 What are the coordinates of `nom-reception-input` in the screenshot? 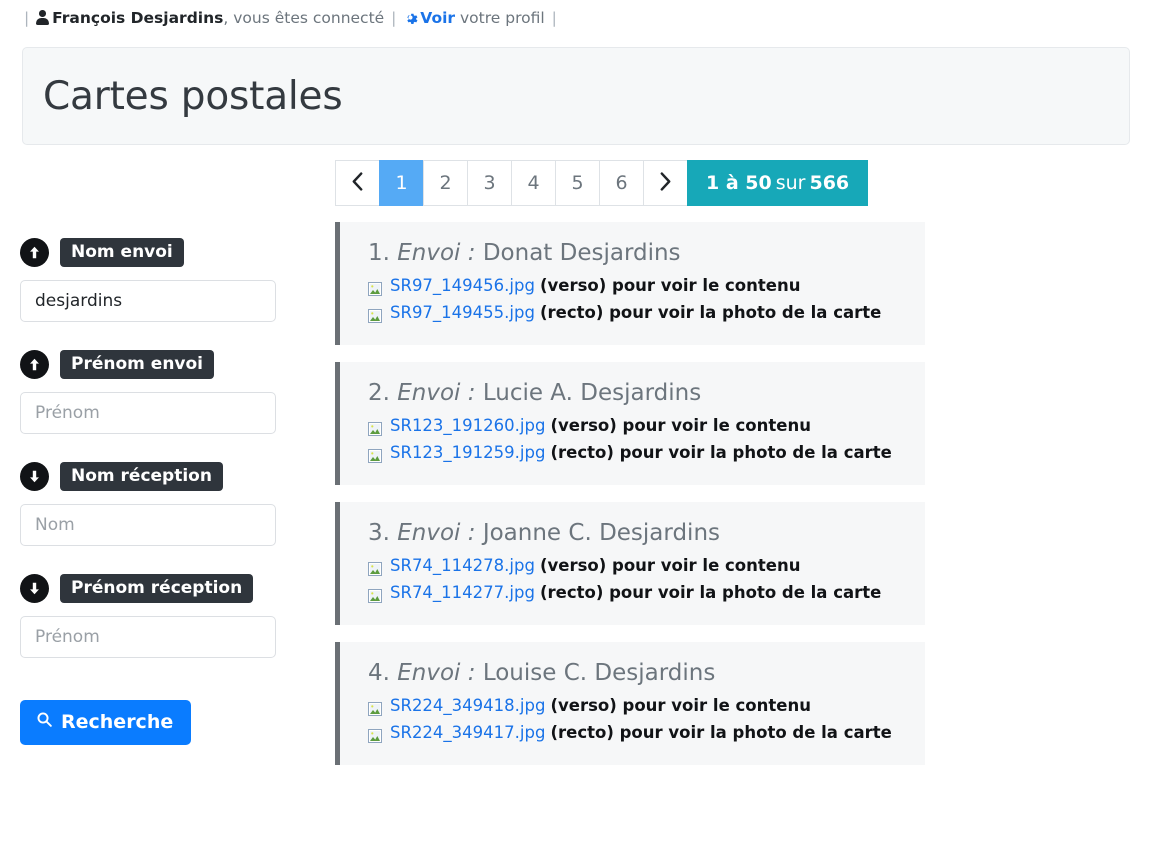 It's located at (148, 525).